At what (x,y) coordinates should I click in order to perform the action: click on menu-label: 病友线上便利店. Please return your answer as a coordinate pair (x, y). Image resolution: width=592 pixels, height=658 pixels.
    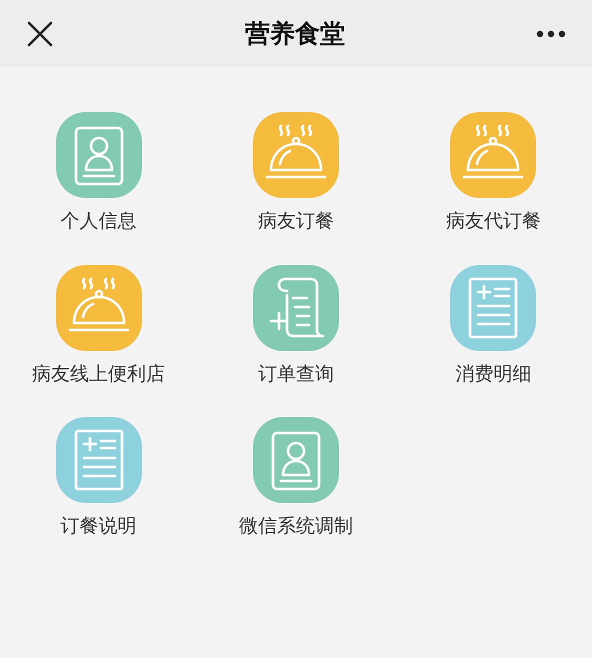
    Looking at the image, I should click on (99, 374).